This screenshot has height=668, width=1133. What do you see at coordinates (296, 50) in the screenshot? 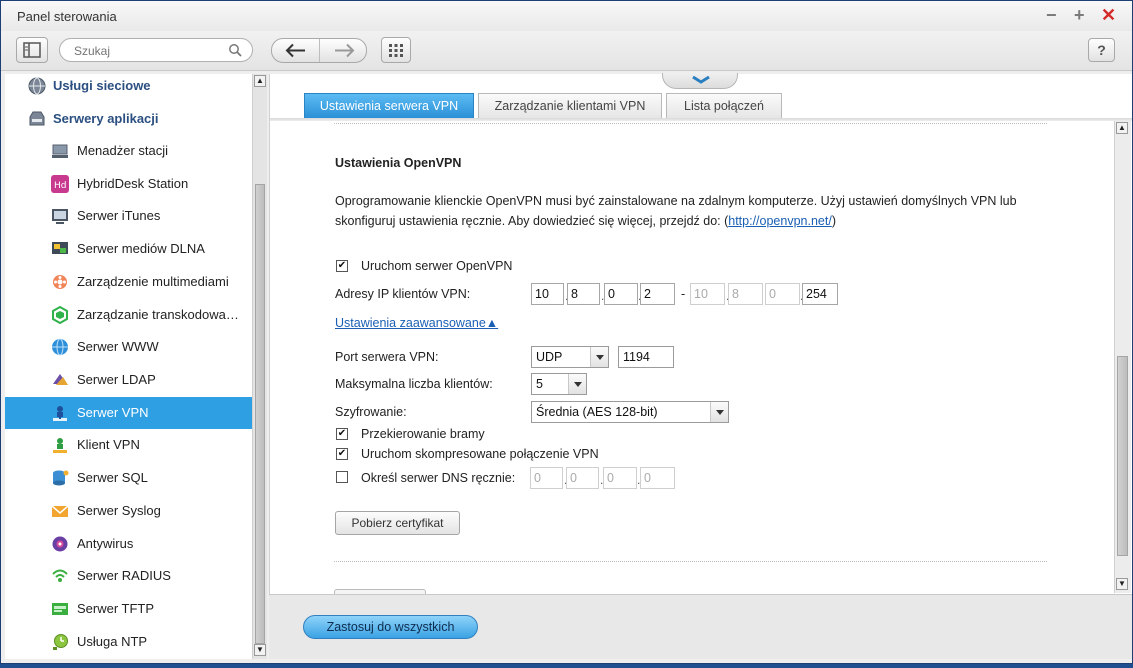
I see `back-button` at bounding box center [296, 50].